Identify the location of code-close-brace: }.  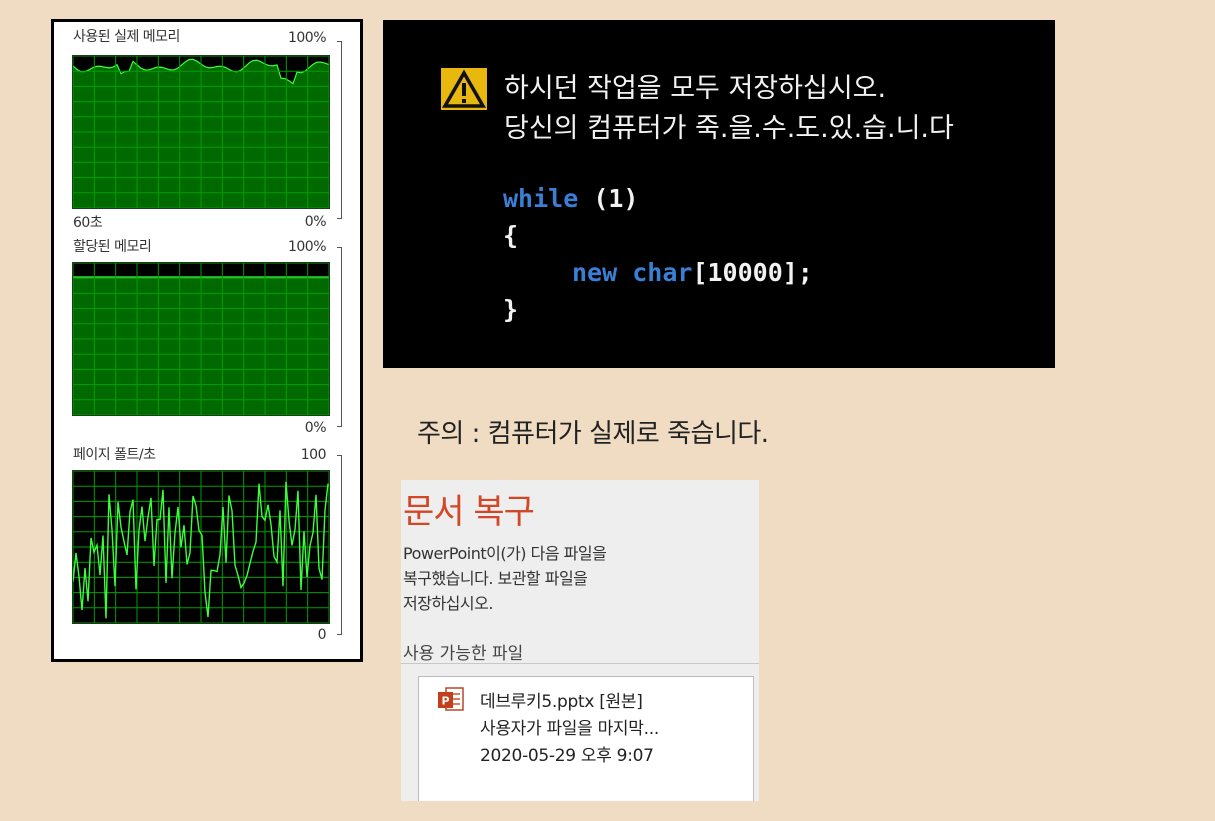
(511, 309).